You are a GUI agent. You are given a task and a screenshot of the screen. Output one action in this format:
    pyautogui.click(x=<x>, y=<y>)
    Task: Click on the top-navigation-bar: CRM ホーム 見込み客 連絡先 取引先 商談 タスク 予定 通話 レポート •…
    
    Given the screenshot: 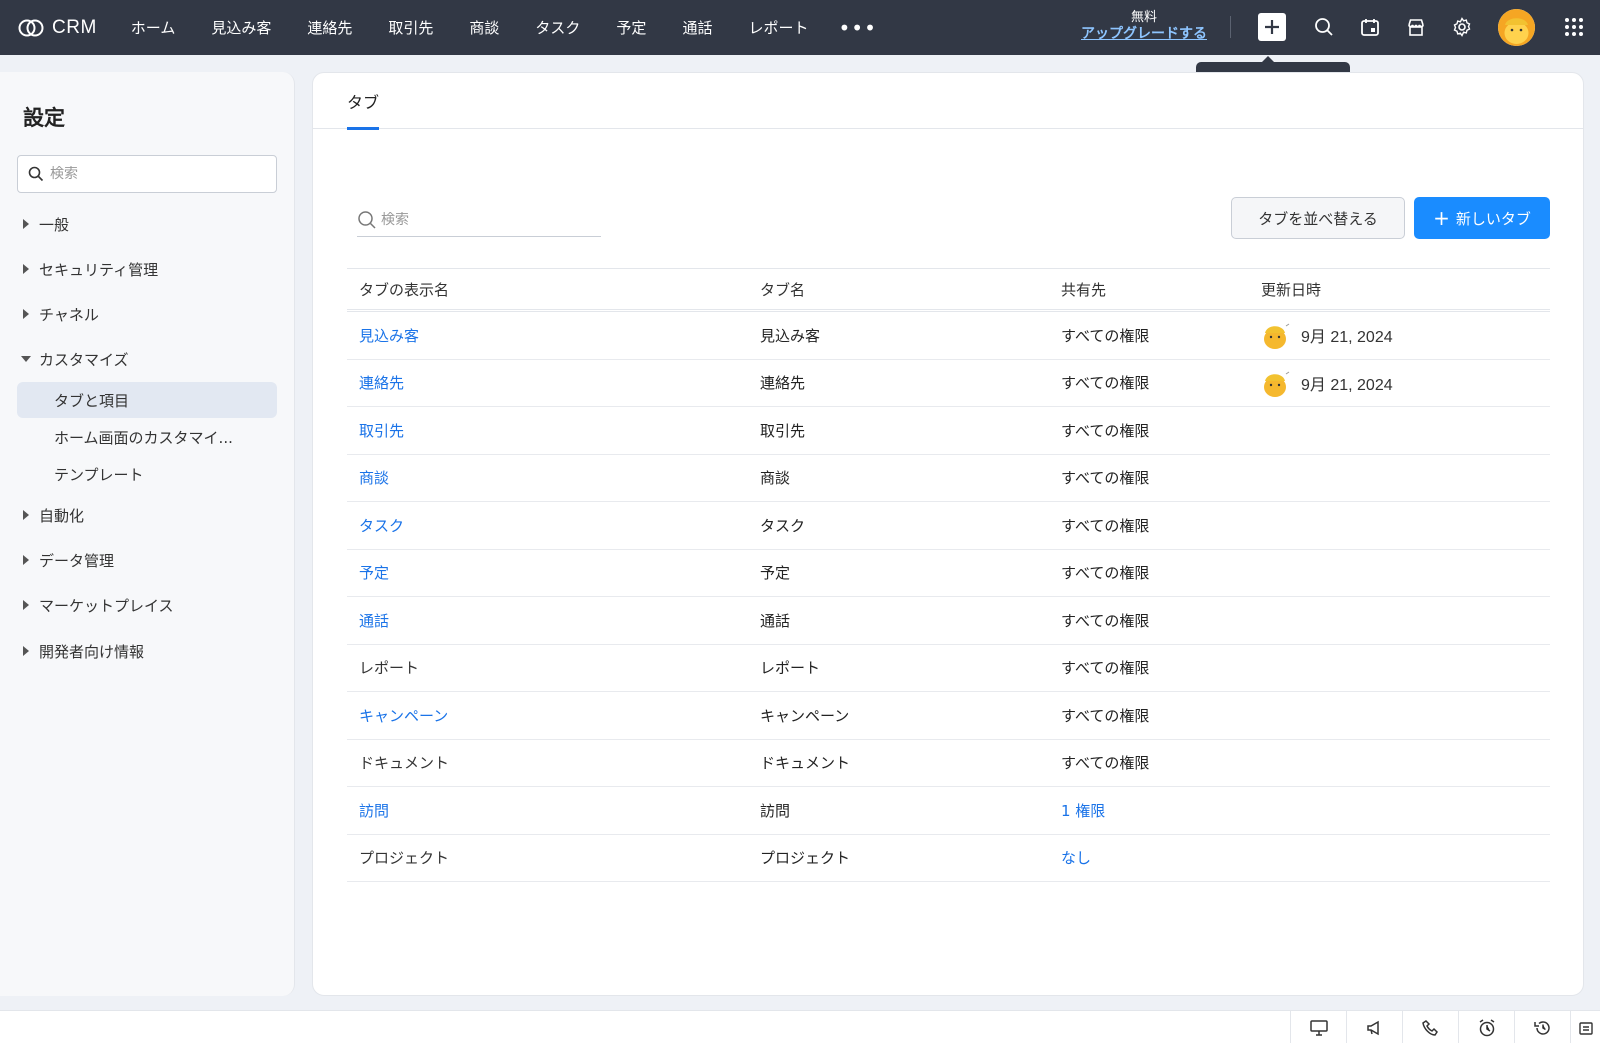 What is the action you would take?
    pyautogui.click(x=800, y=27)
    